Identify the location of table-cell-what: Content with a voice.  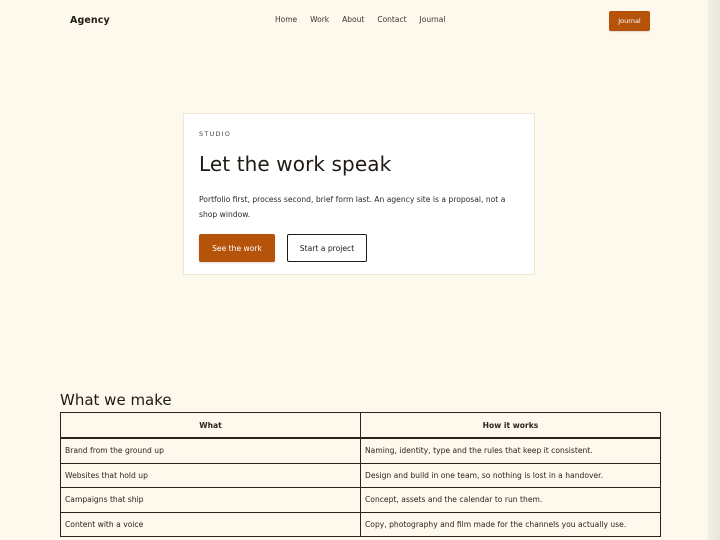
(210, 524).